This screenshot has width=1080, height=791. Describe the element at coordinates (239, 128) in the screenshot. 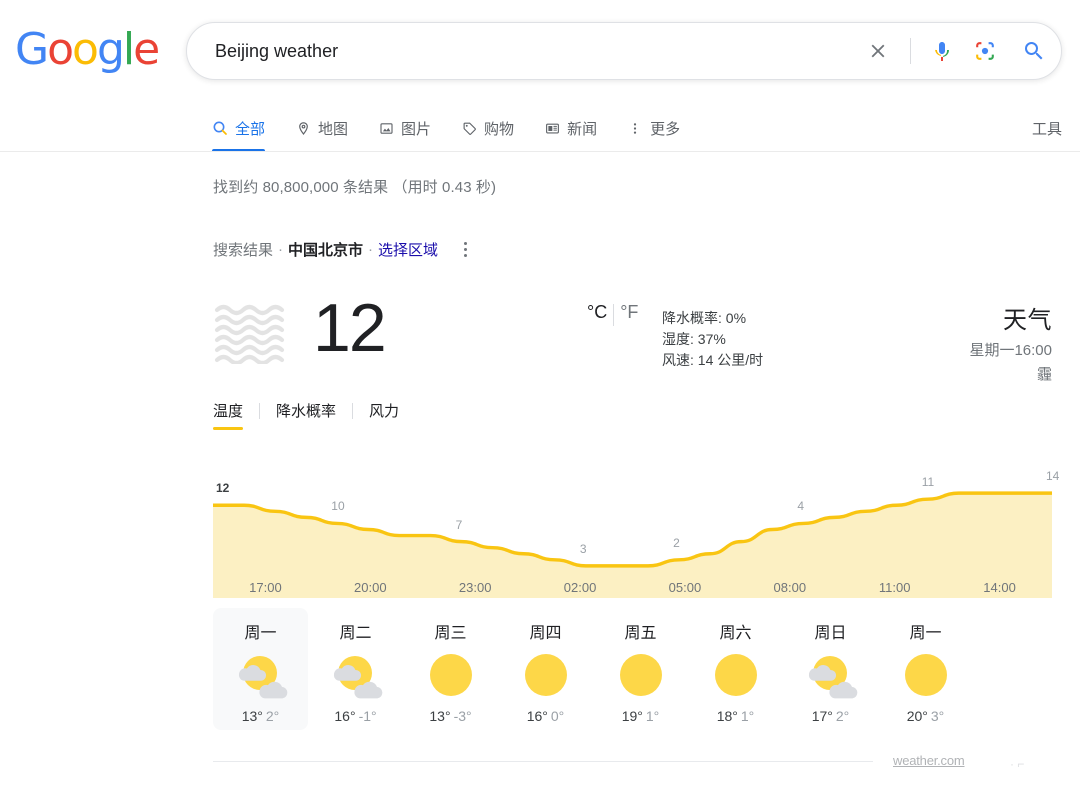

I see `nav-tab-0: 全部` at that location.